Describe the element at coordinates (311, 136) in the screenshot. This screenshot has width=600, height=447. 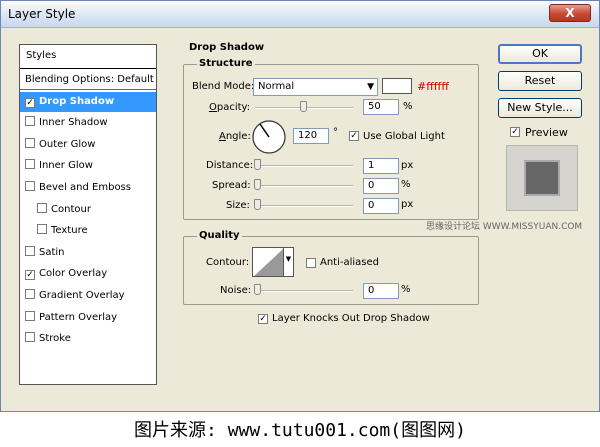
I see `angle-input: 120` at that location.